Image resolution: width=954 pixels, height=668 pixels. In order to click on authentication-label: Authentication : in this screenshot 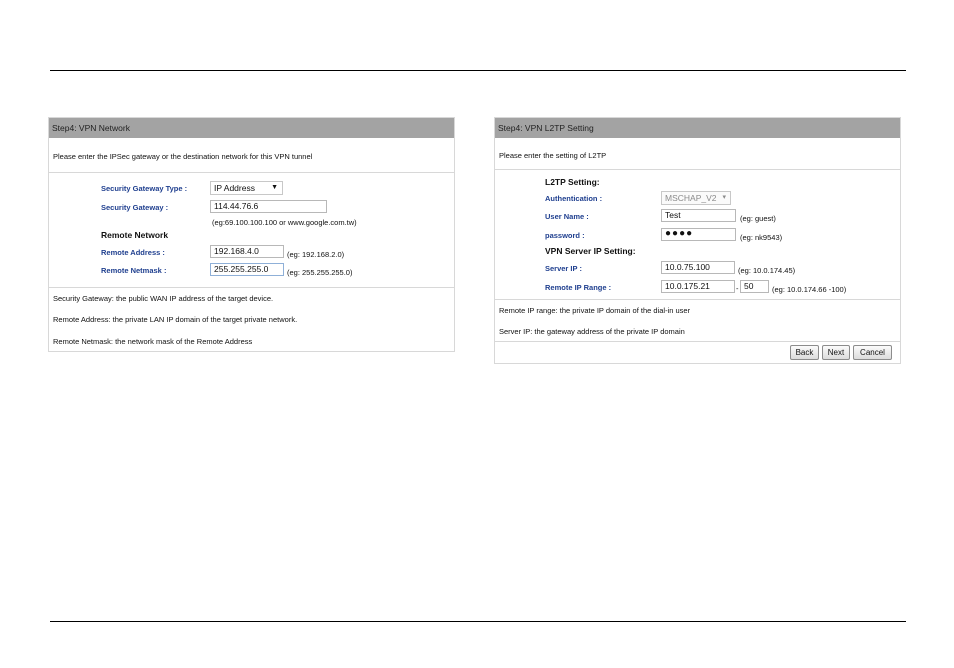, I will do `click(574, 198)`.